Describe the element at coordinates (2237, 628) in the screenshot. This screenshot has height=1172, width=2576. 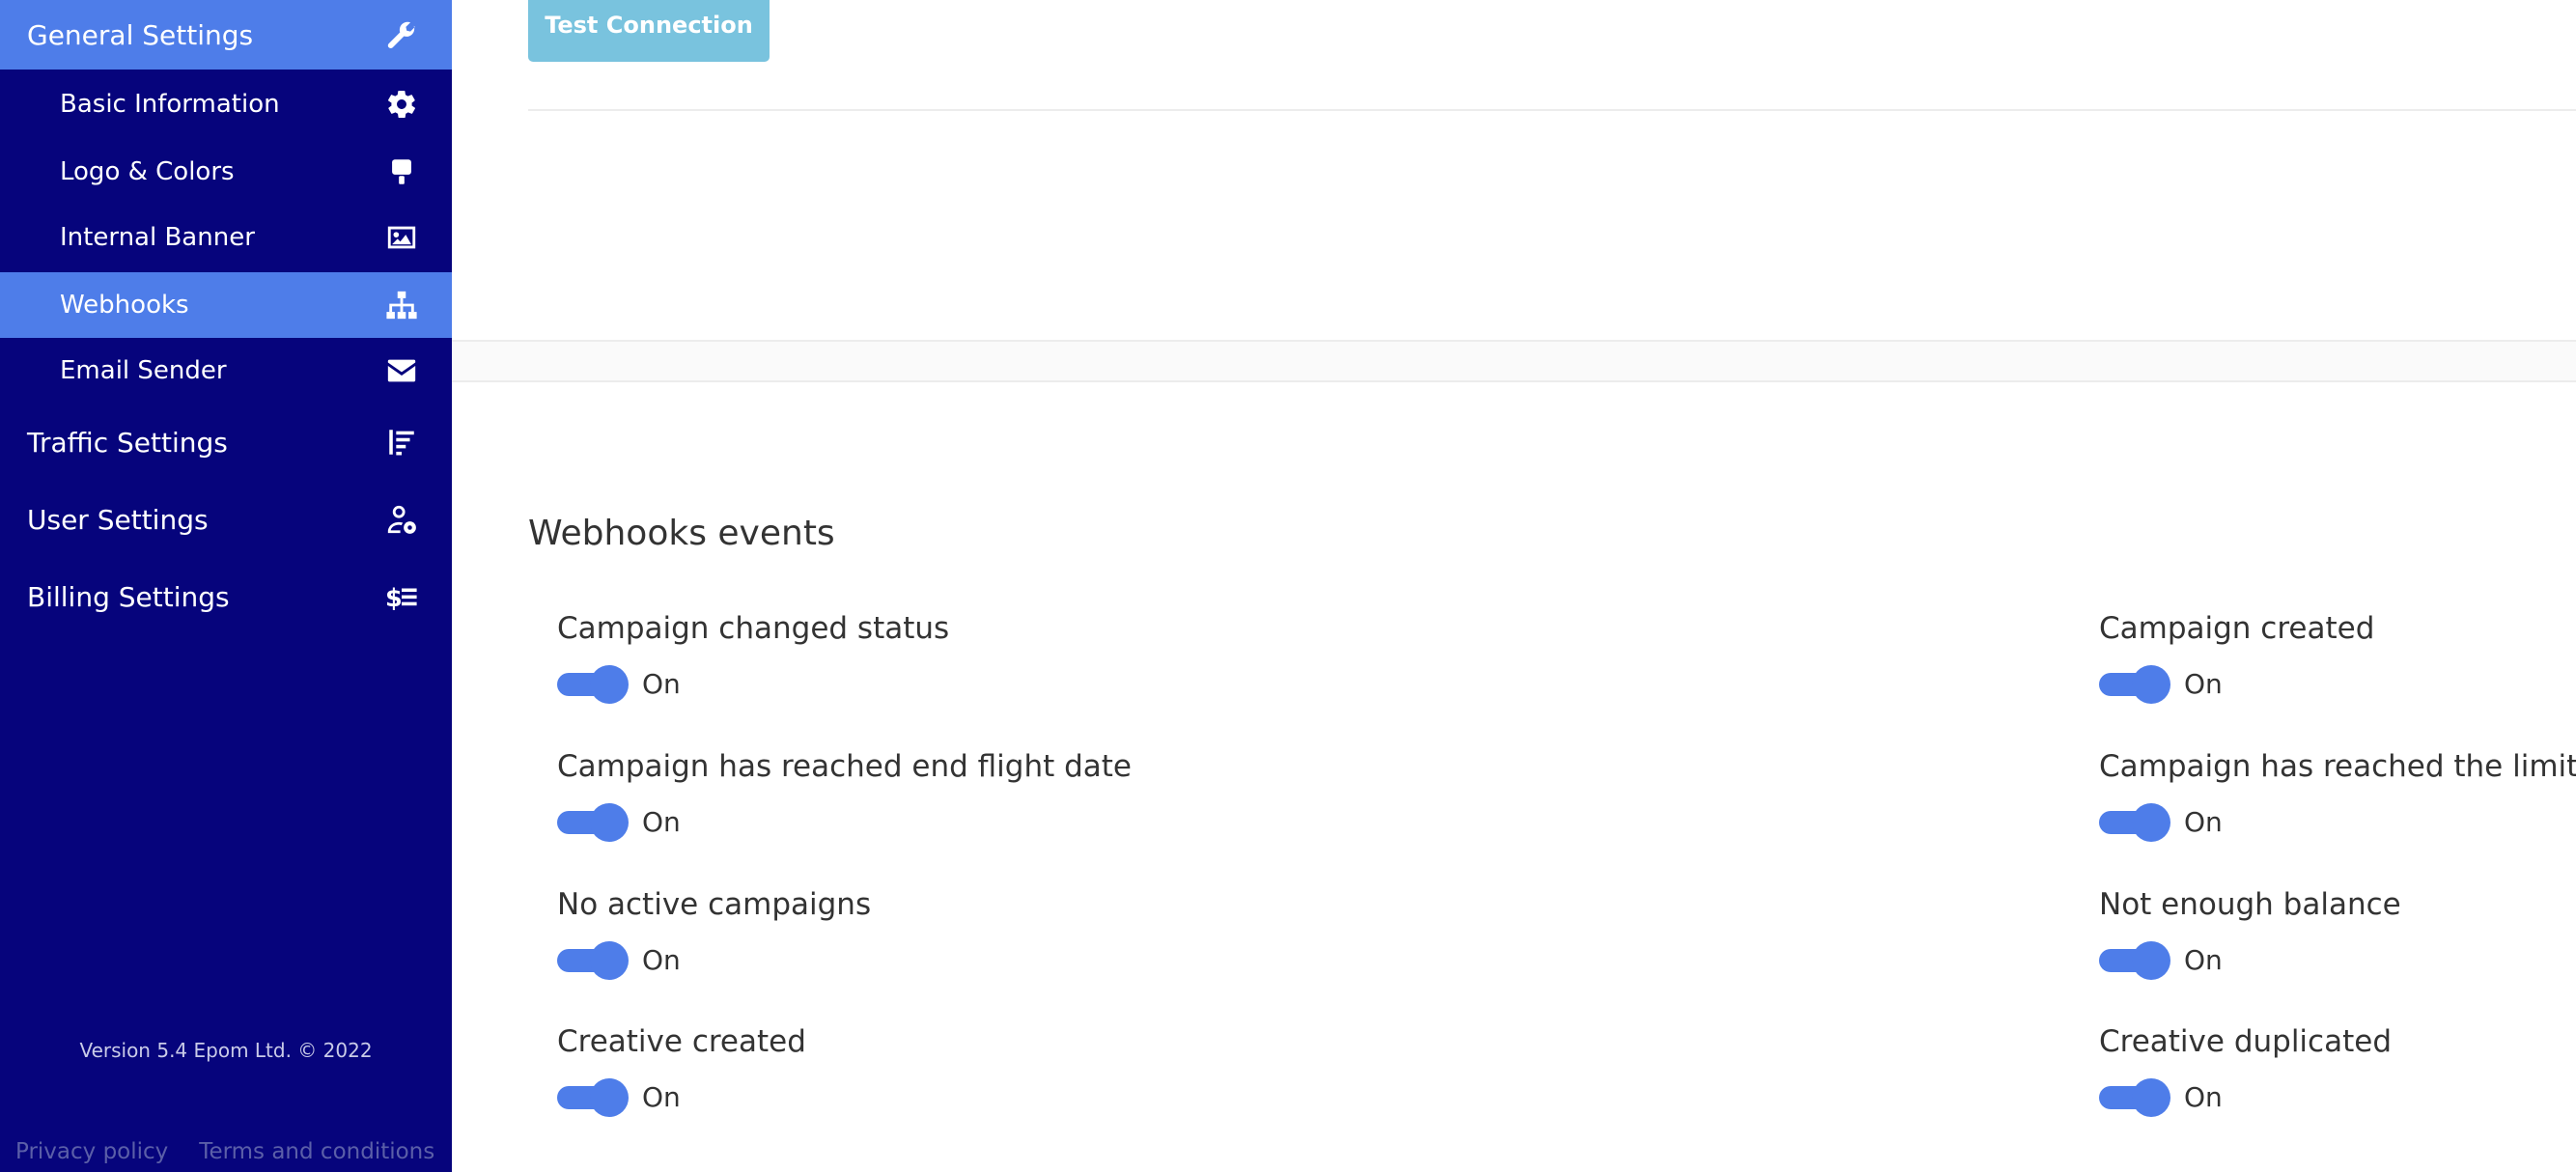
I see `event-label: Campaign created` at that location.